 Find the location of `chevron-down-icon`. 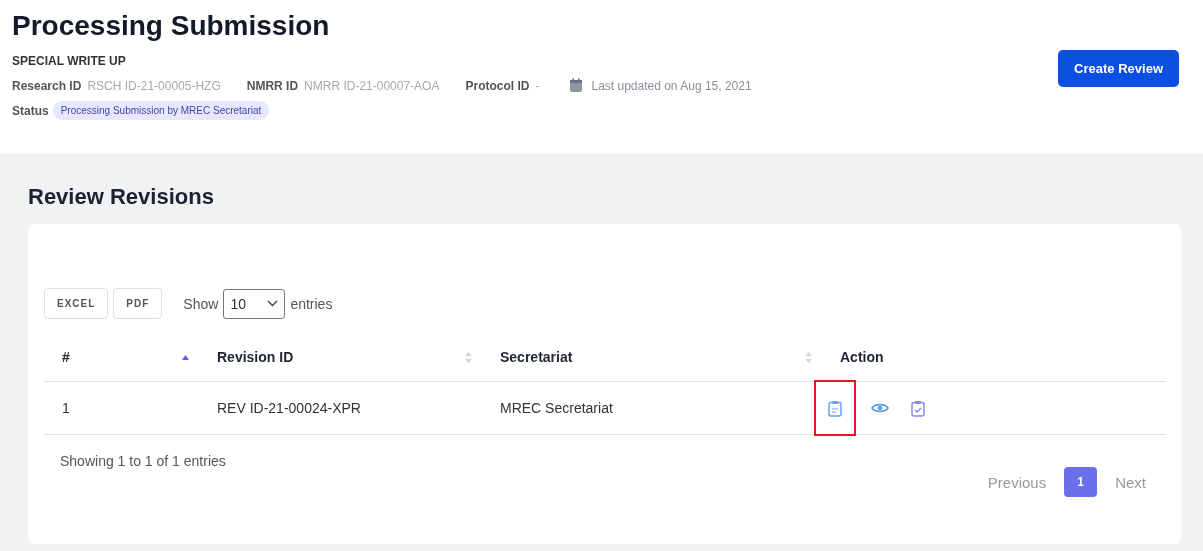

chevron-down-icon is located at coordinates (273, 303).